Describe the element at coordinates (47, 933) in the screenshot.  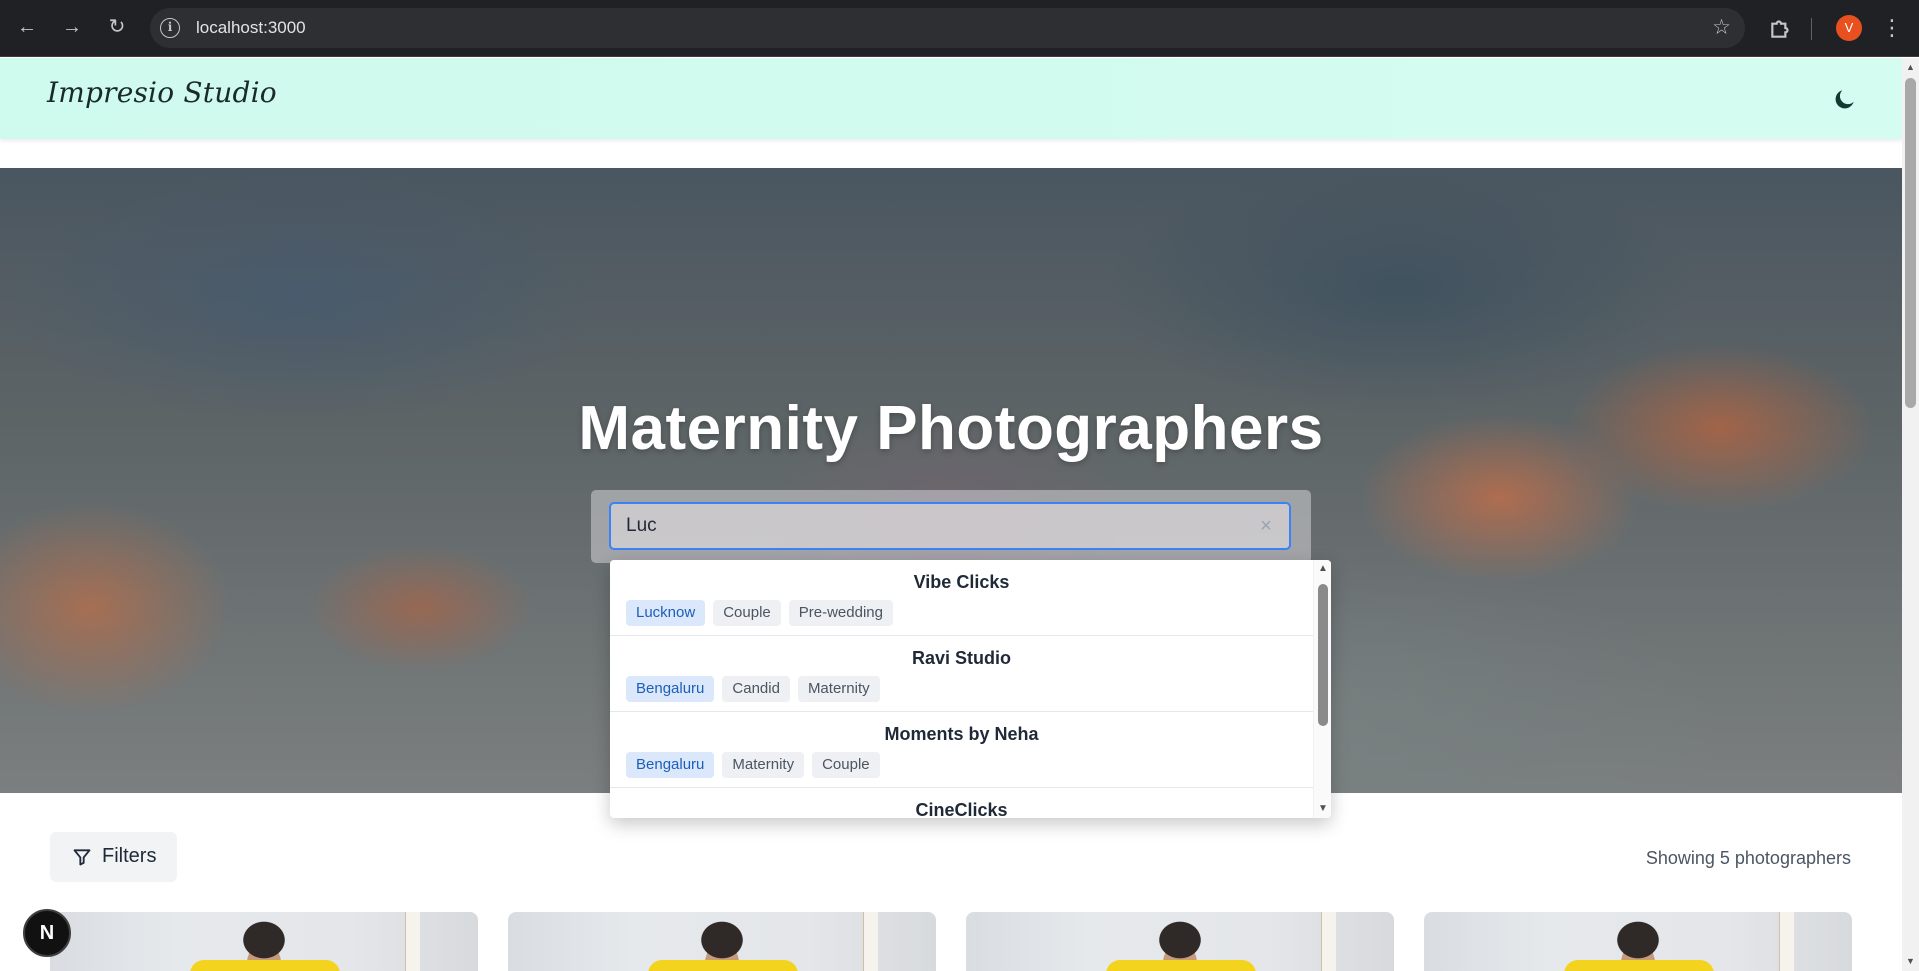
I see `nextjs-dev-badge: N` at that location.